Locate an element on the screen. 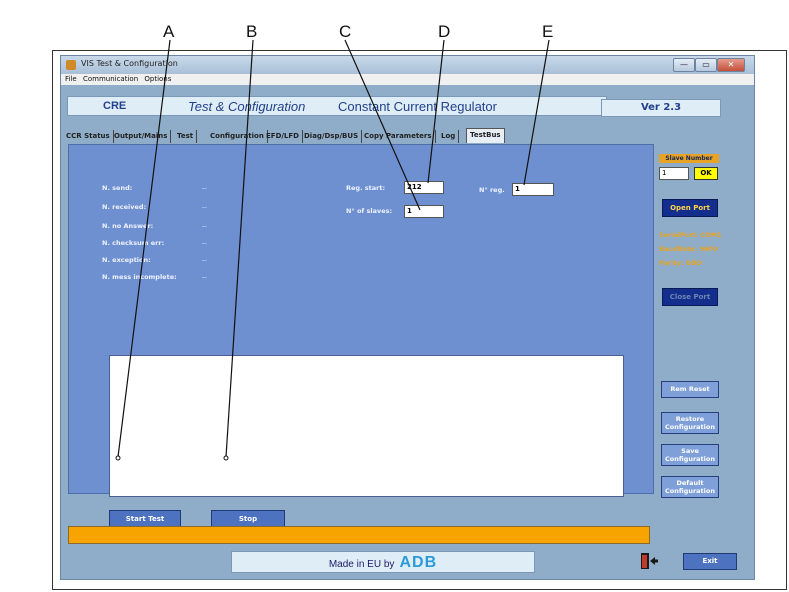 This screenshot has width=789, height=592. parity-status: Parity: ODD is located at coordinates (680, 263).